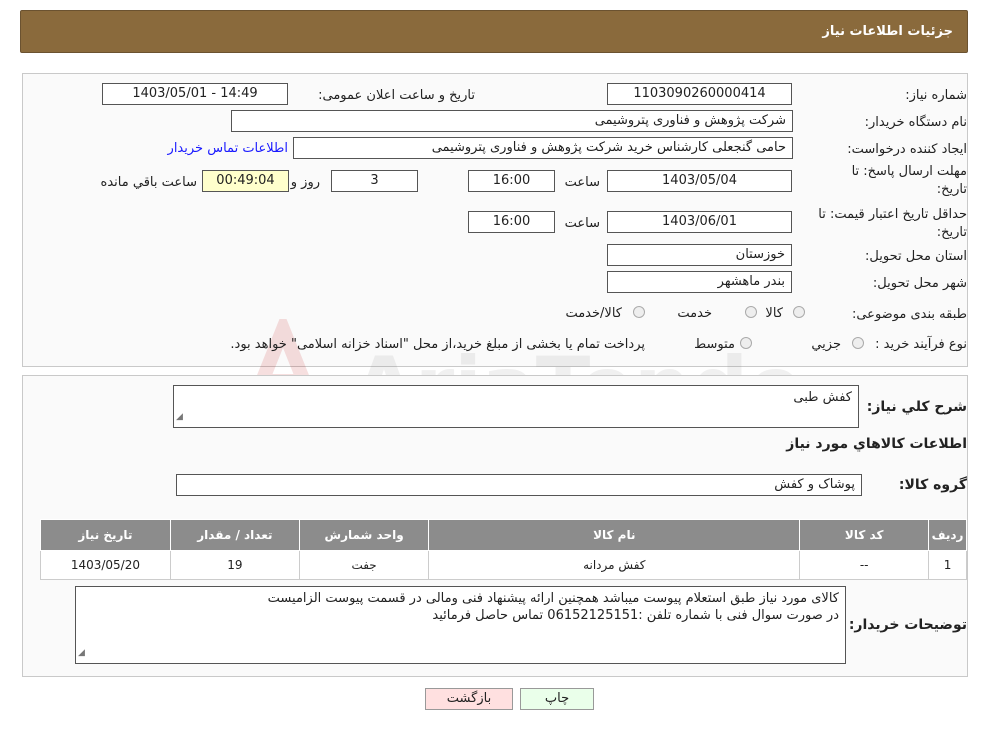 The height and width of the screenshot is (733, 985). What do you see at coordinates (614, 565) in the screenshot?
I see `cell-item-name: کفش مردانه` at bounding box center [614, 565].